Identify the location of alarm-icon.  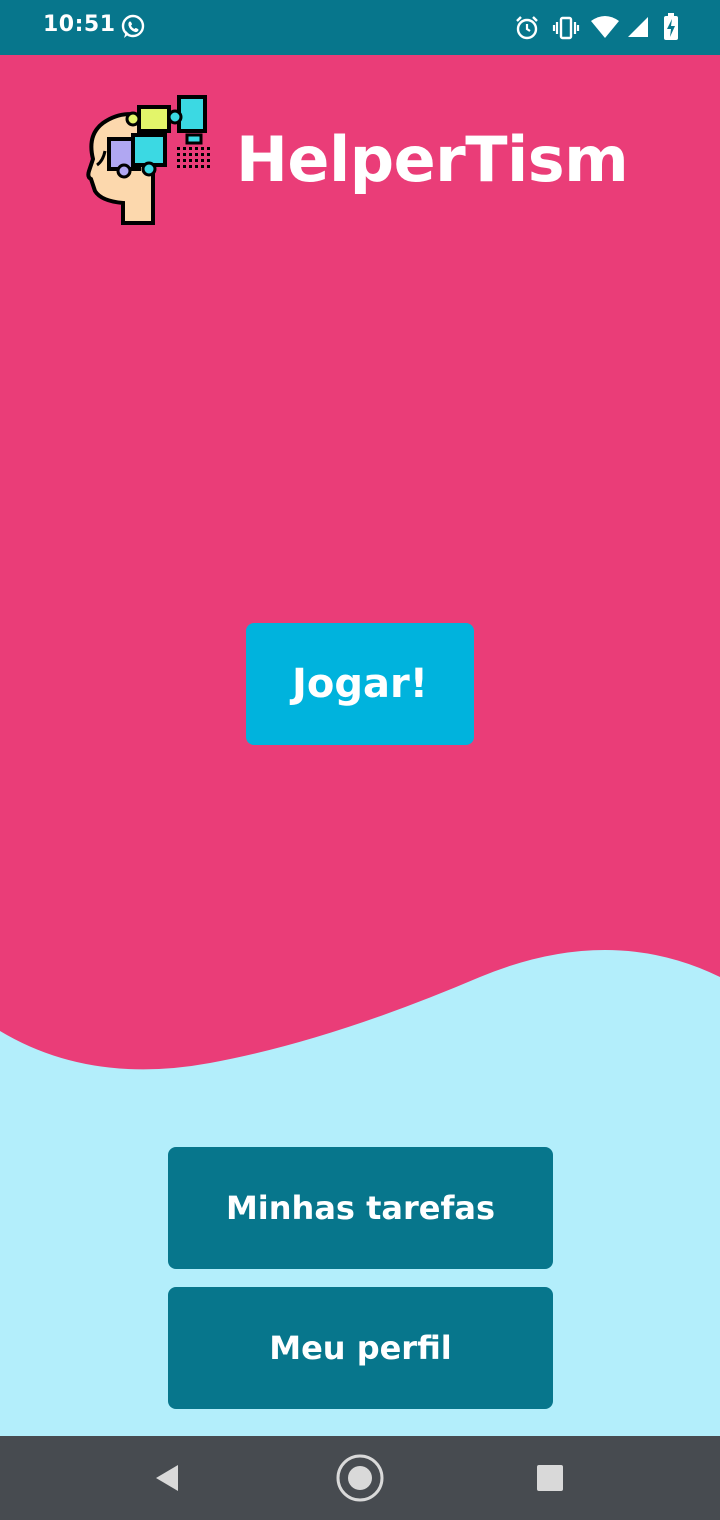
(527, 28).